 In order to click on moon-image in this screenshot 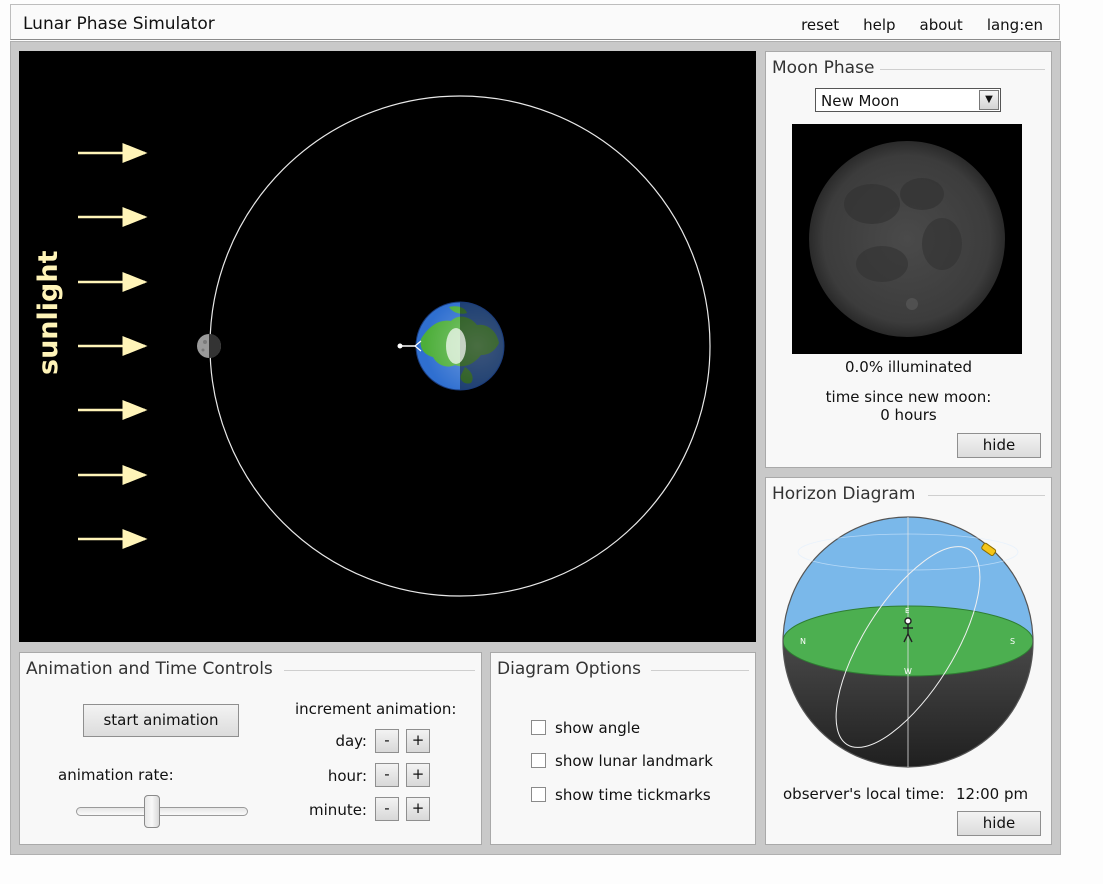, I will do `click(907, 239)`.